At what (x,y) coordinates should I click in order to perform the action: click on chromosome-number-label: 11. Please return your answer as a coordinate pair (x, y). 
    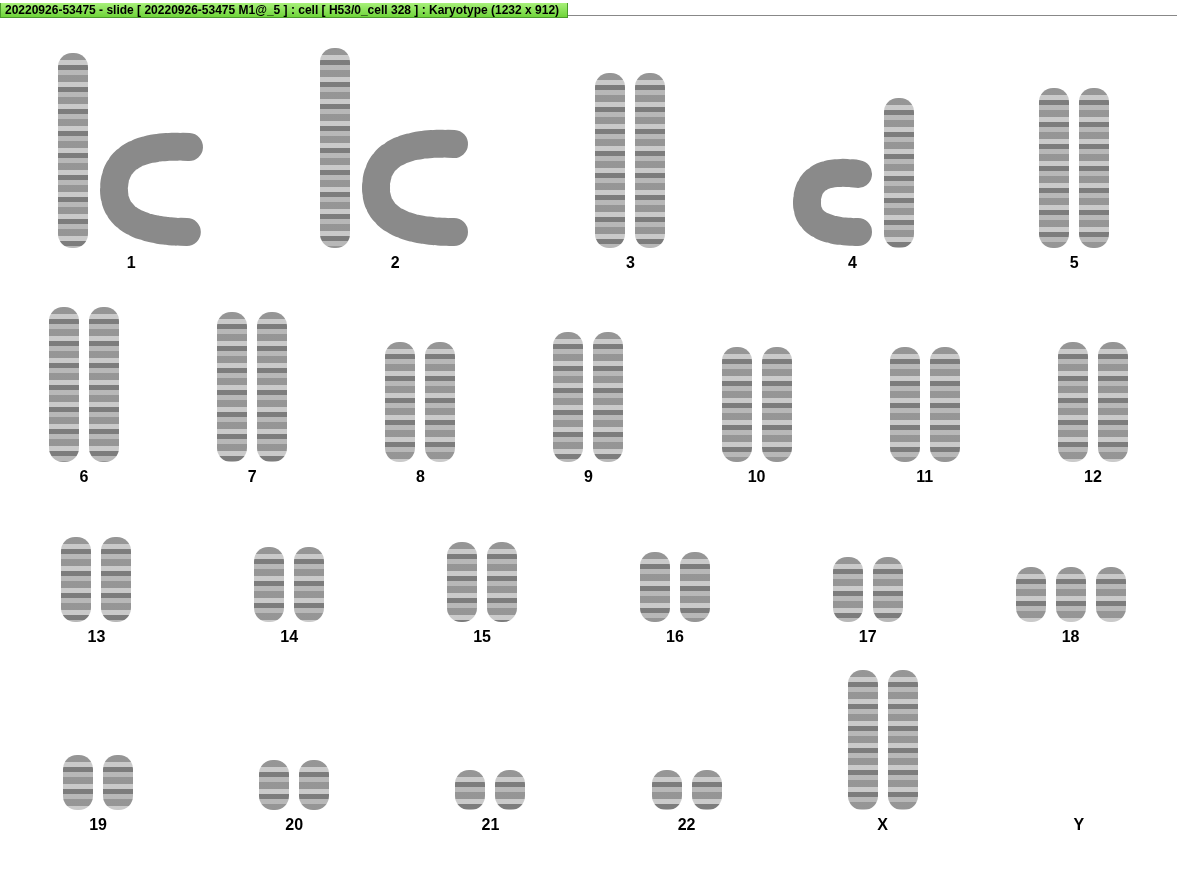
    Looking at the image, I should click on (925, 477).